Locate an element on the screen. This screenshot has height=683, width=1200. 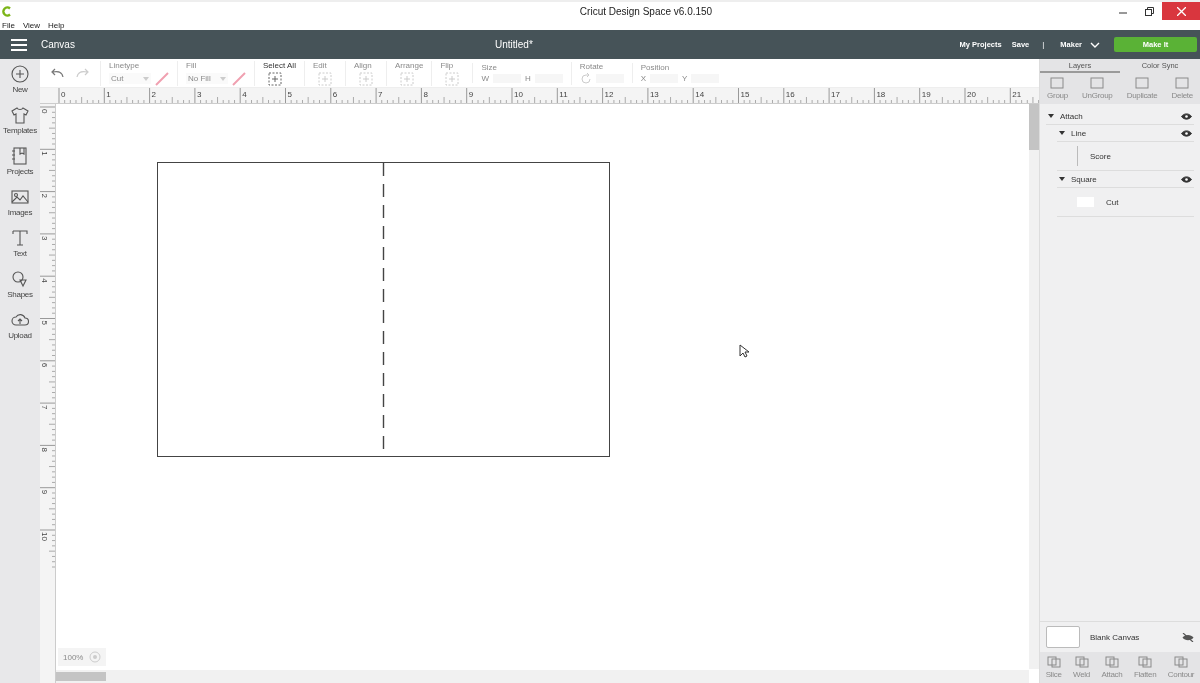
canvas-thumbnail is located at coordinates (1063, 637).